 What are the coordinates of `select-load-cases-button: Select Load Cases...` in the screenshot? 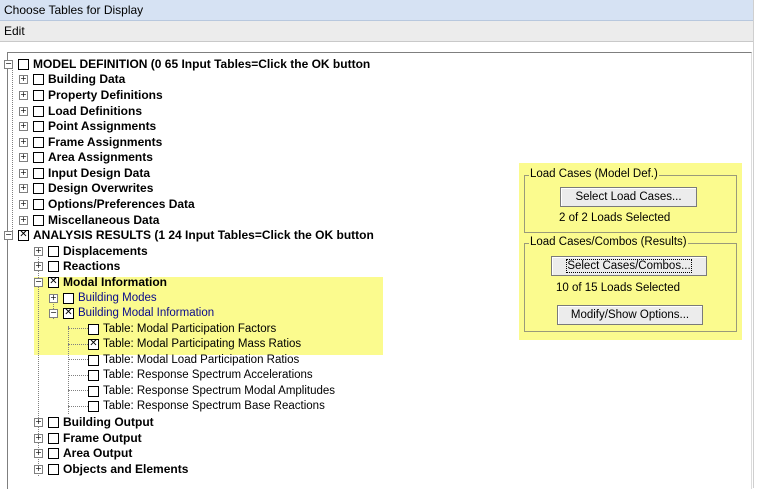 It's located at (628, 197).